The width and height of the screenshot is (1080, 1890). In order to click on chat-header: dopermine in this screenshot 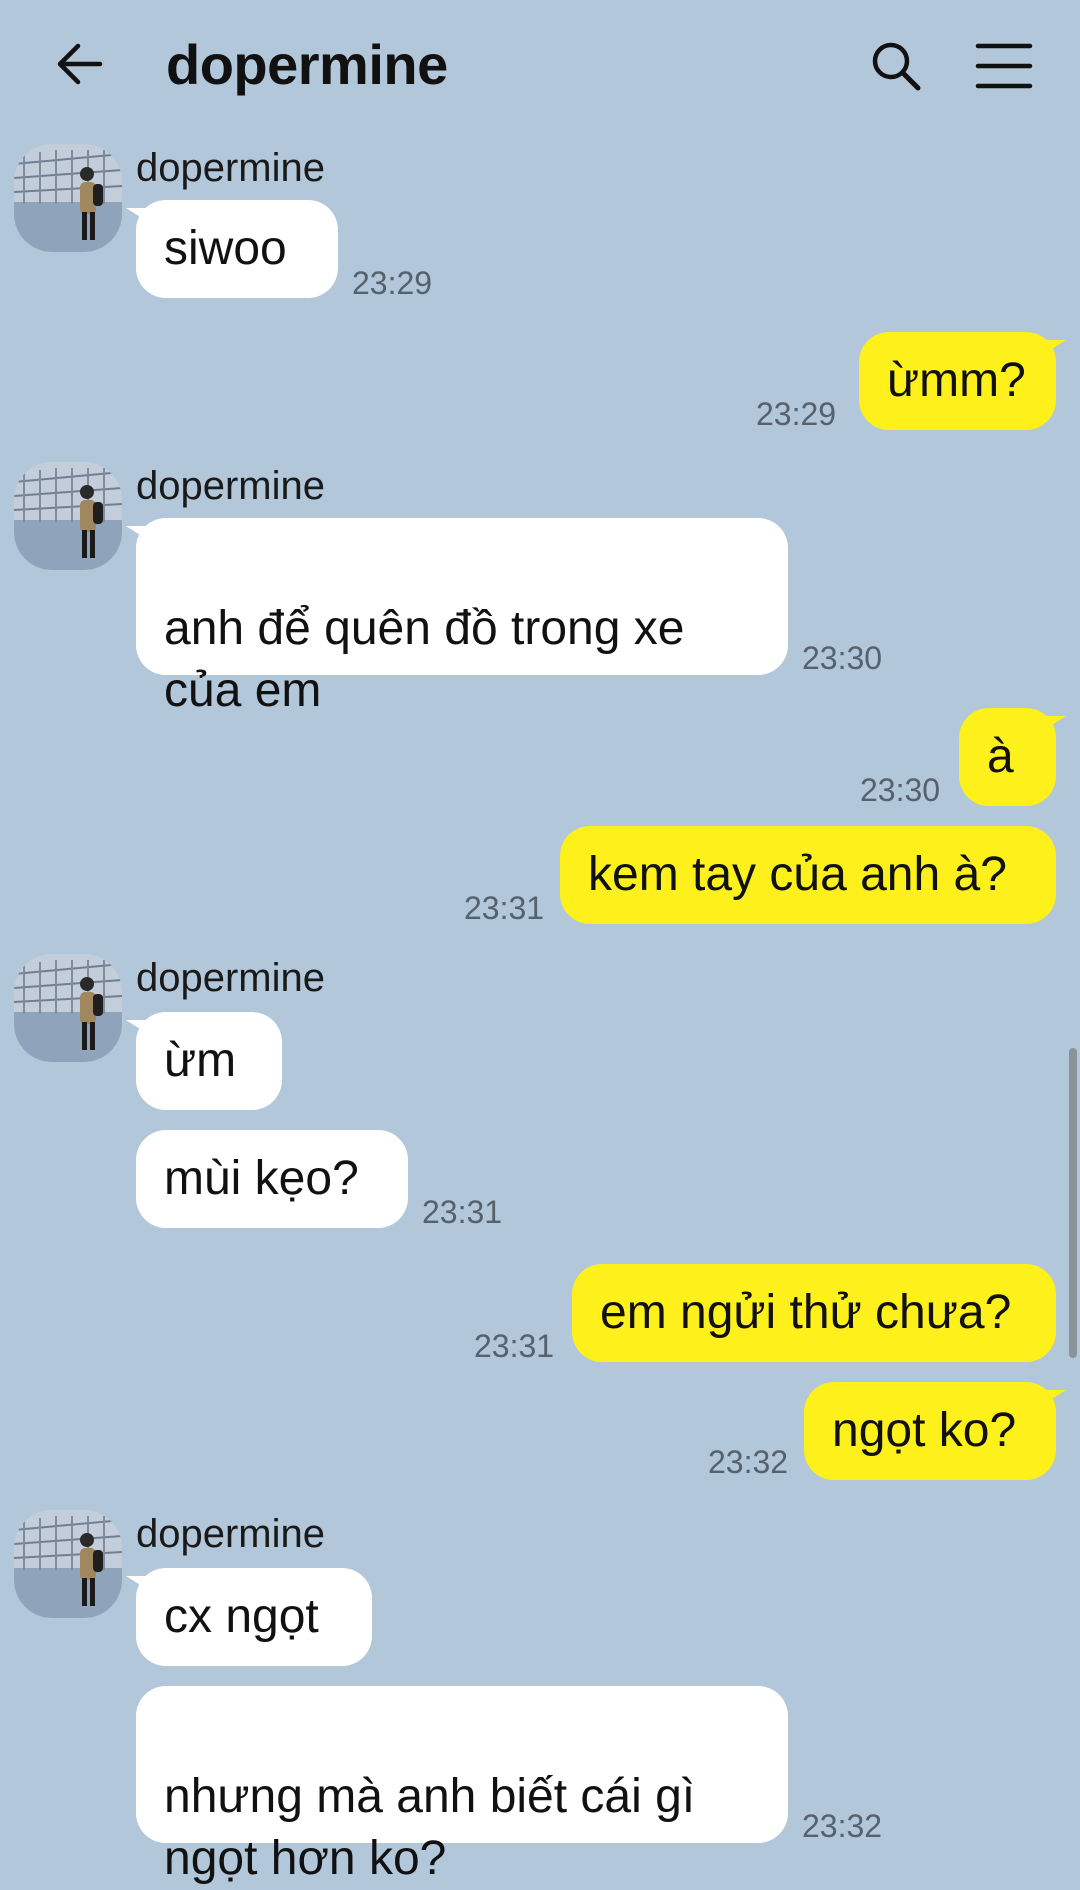, I will do `click(540, 65)`.